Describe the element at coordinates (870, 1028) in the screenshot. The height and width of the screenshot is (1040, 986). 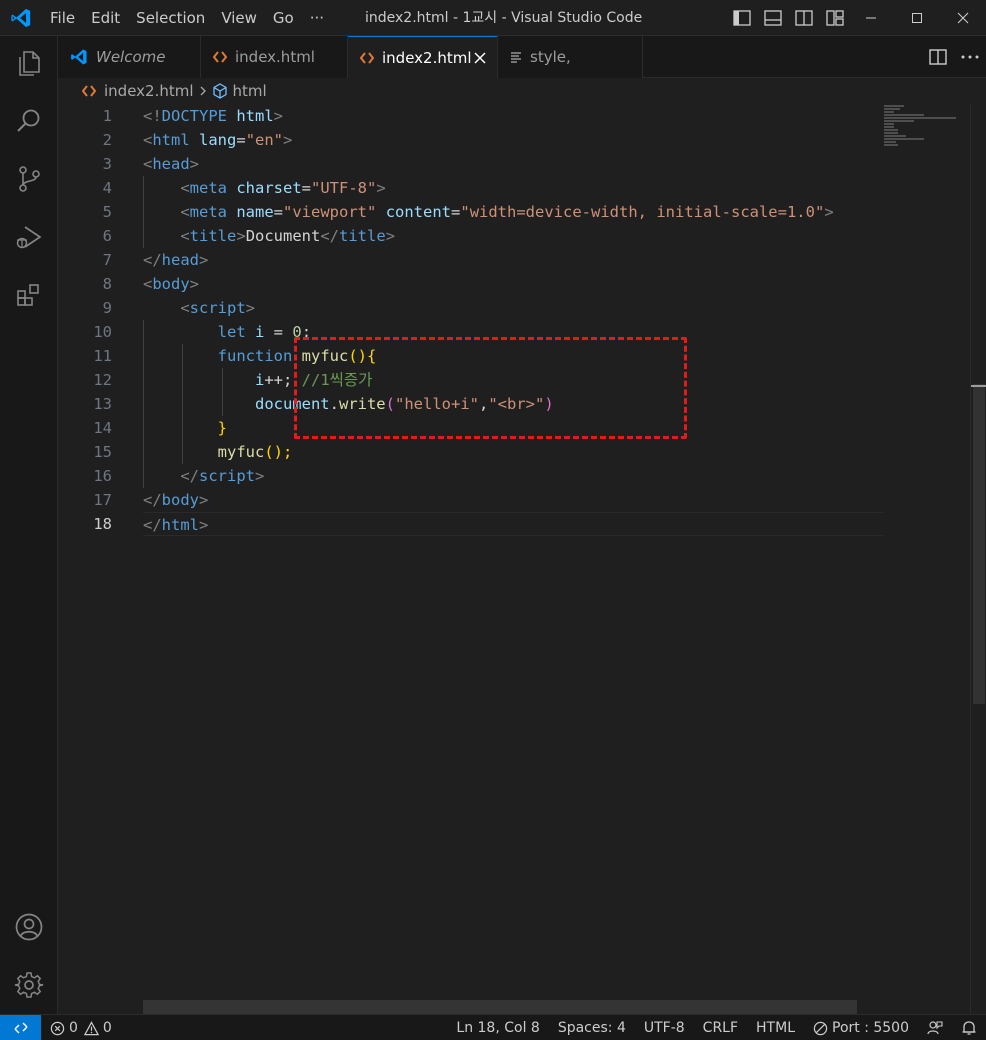
I see `port-label: Port : 5500` at that location.